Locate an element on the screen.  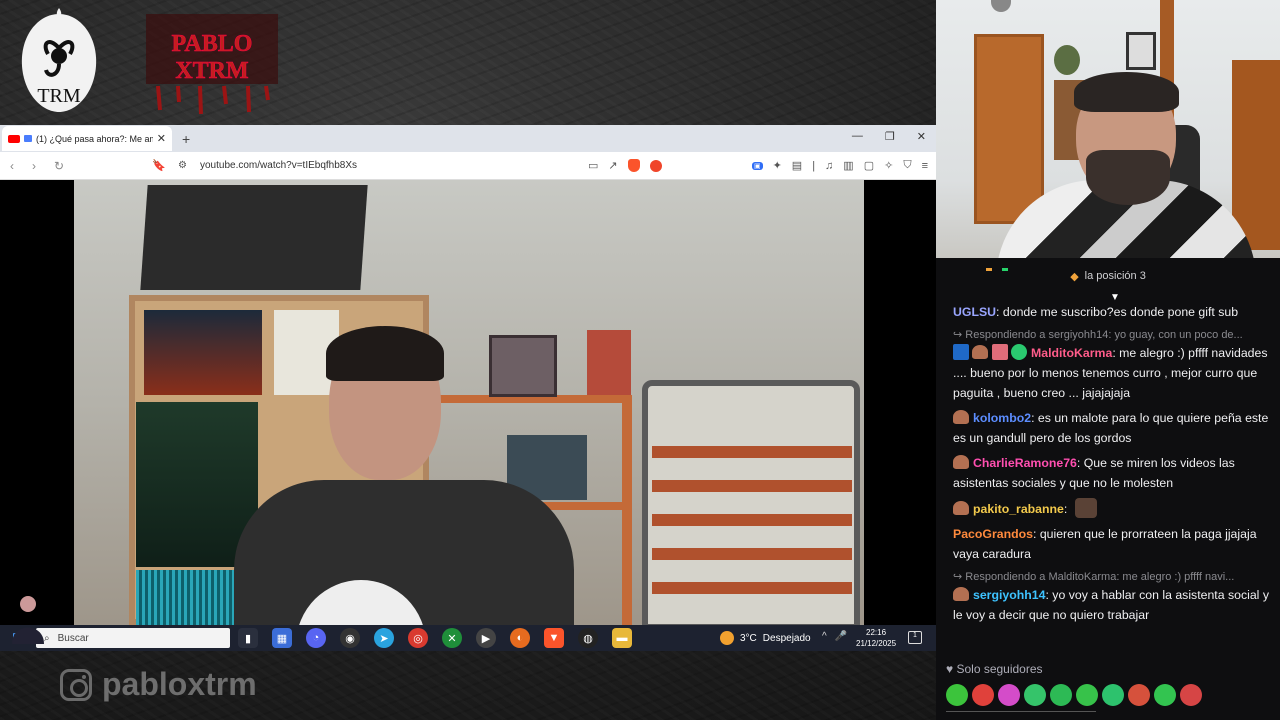
cast-icon: ▭ is located at coordinates (593, 165).